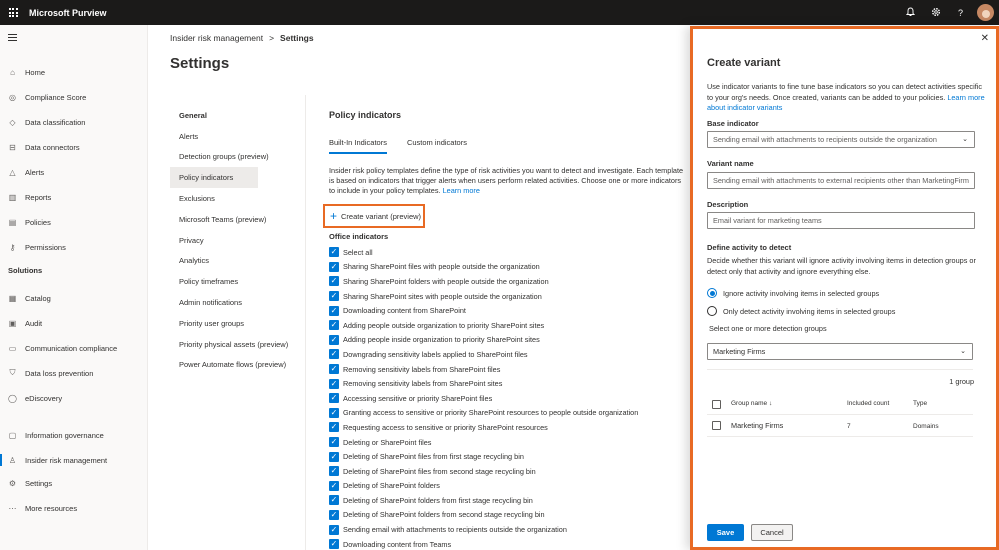 The width and height of the screenshot is (999, 550). I want to click on settings-nav-item-exclusions: Exclusions, so click(237, 198).